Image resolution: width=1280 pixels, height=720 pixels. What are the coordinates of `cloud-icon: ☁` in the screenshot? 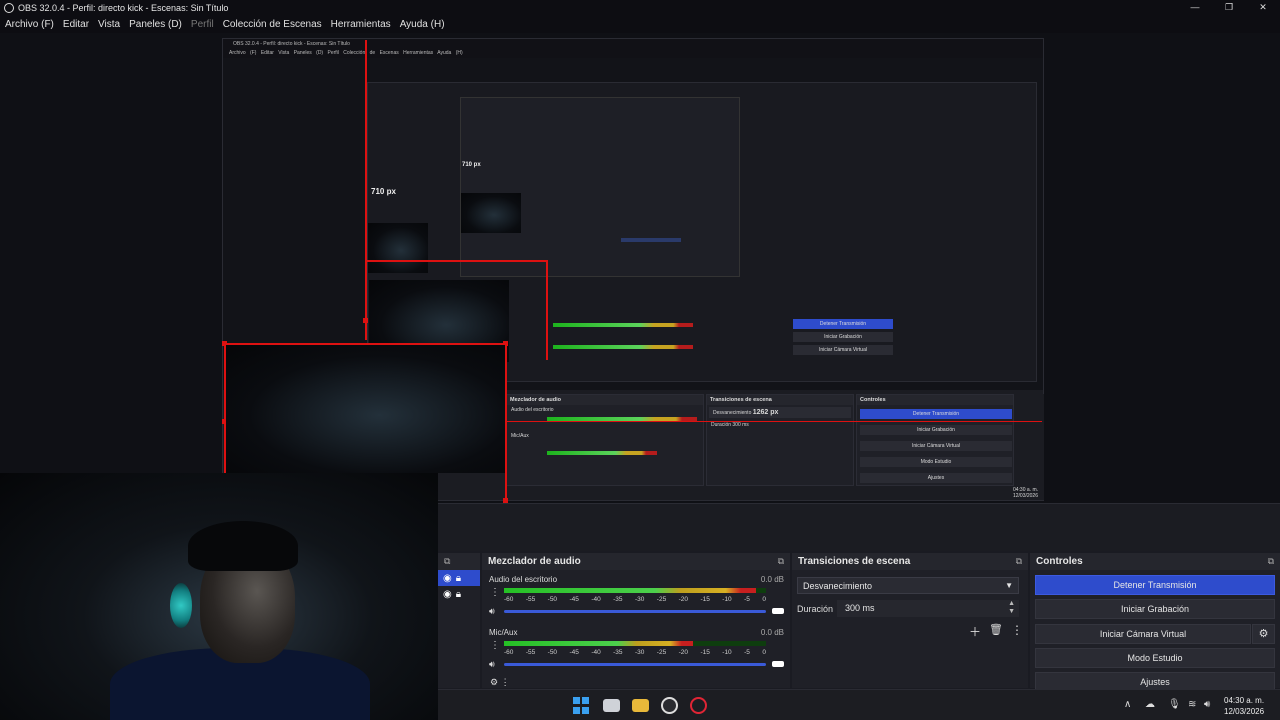 It's located at (1150, 704).